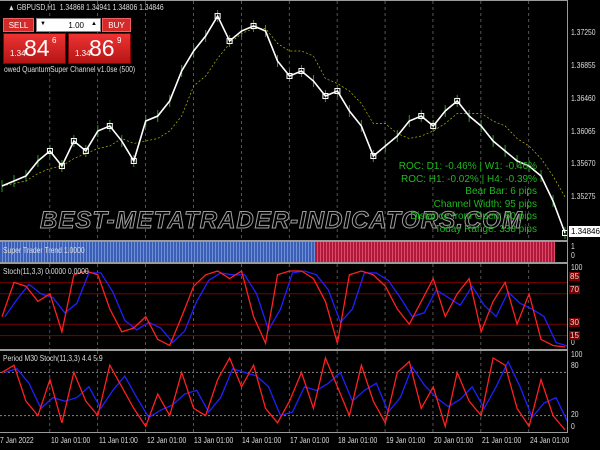 Image resolution: width=600 pixels, height=450 pixels. I want to click on time-tick: 13 Jan 01:00, so click(214, 440).